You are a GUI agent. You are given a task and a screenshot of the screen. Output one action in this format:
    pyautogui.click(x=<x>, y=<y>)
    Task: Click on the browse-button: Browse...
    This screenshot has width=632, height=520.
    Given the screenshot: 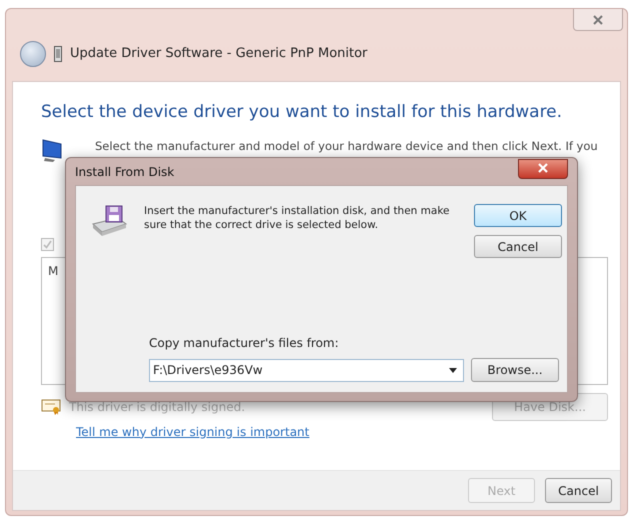 What is the action you would take?
    pyautogui.click(x=515, y=370)
    